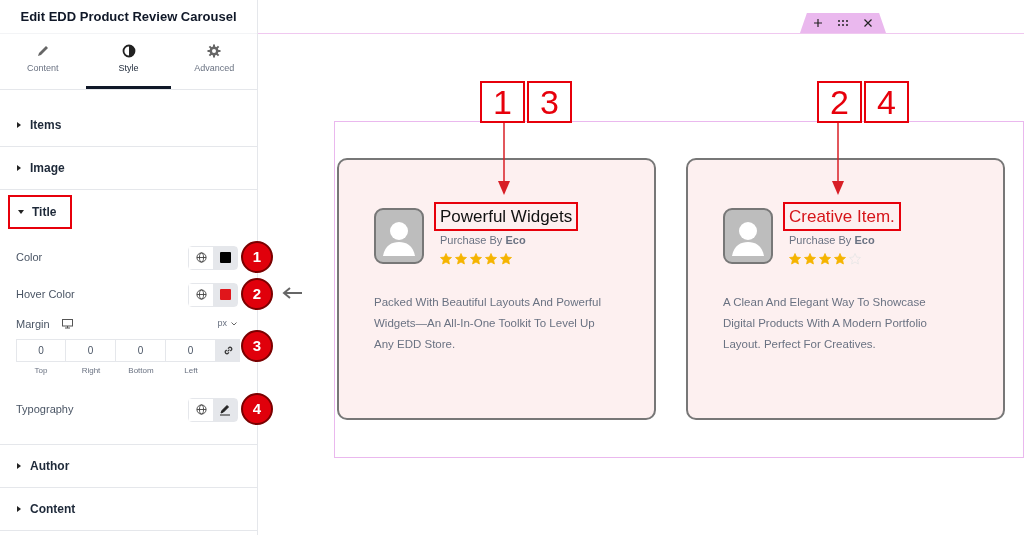 Image resolution: width=1024 pixels, height=535 pixels. Describe the element at coordinates (227, 324) in the screenshot. I see `unit-dropdown: px` at that location.